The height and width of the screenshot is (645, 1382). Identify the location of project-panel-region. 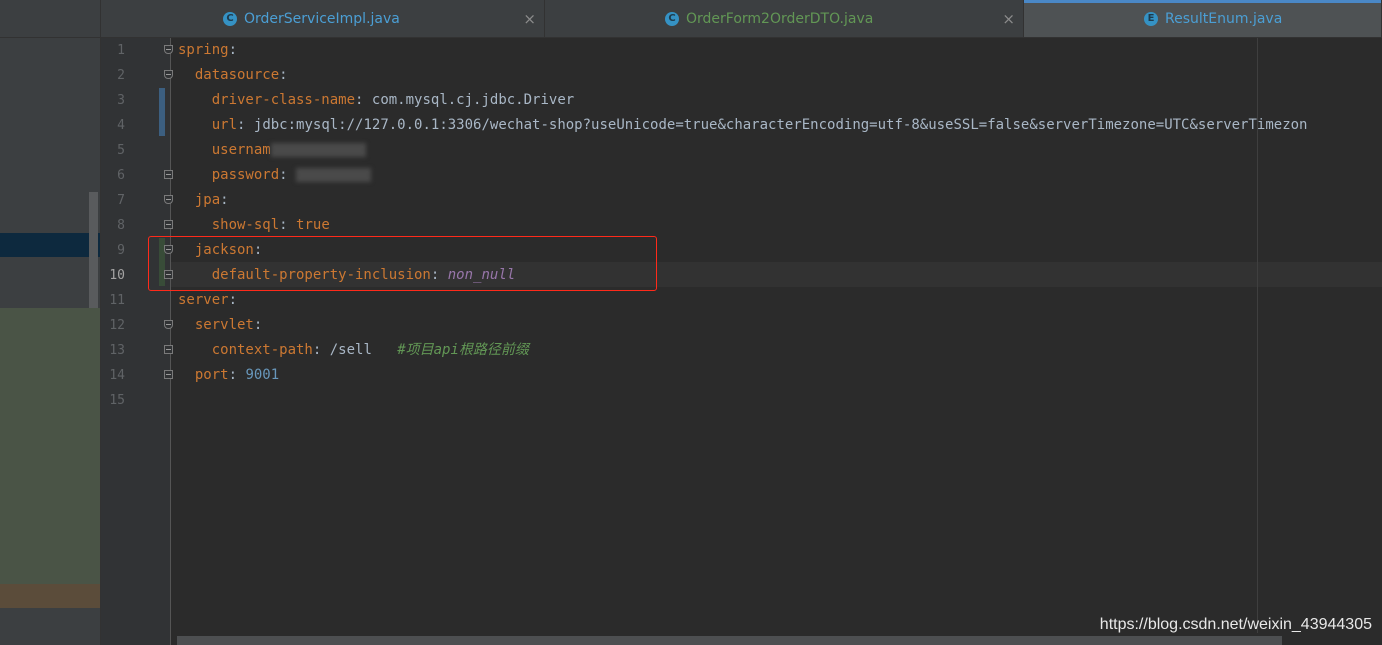
(50, 446).